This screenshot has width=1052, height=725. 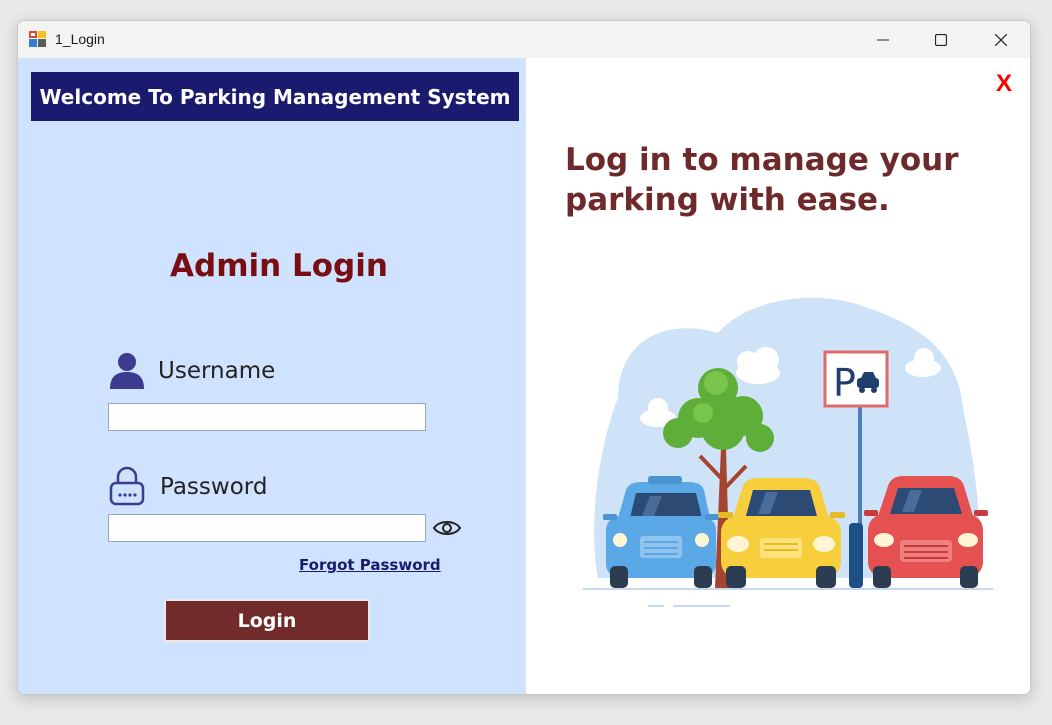 I want to click on maximize-icon, so click(x=941, y=39).